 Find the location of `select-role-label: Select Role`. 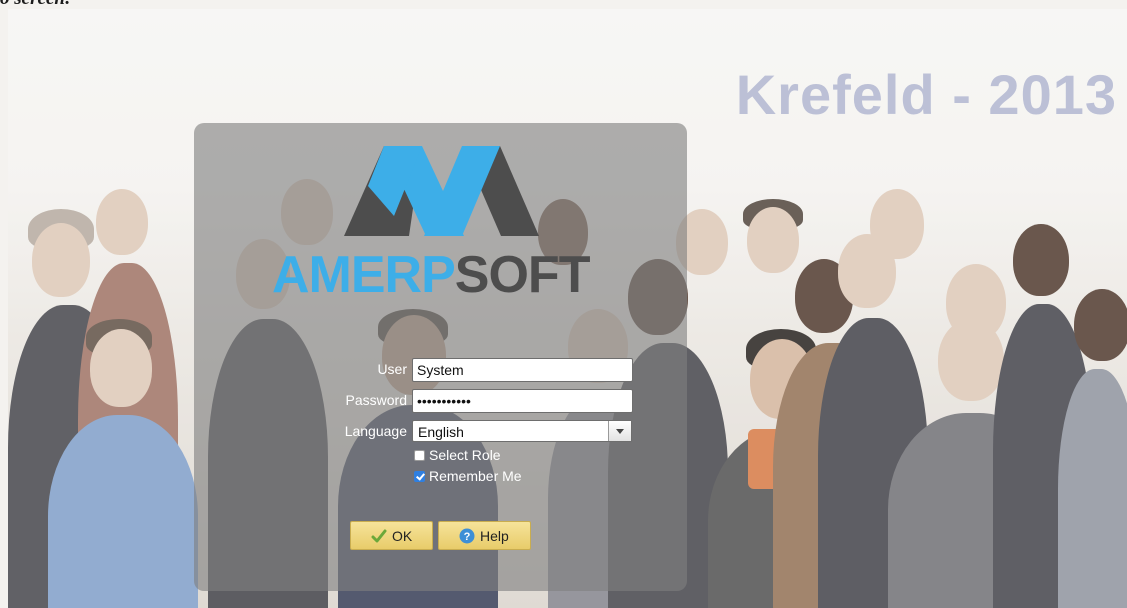

select-role-label: Select Role is located at coordinates (465, 455).